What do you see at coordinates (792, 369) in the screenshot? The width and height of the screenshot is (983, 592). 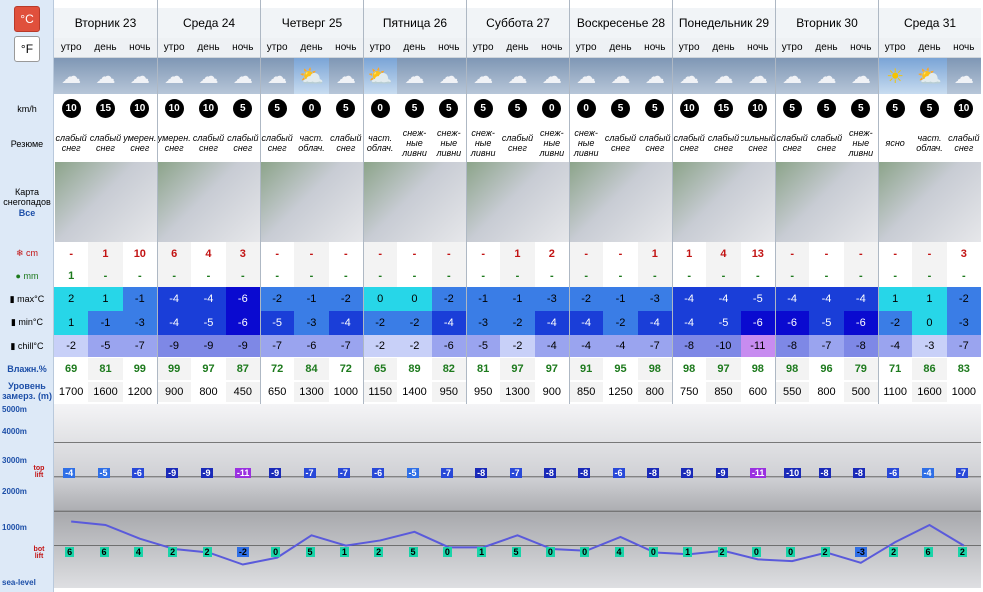 I see `hum-cell: 98` at bounding box center [792, 369].